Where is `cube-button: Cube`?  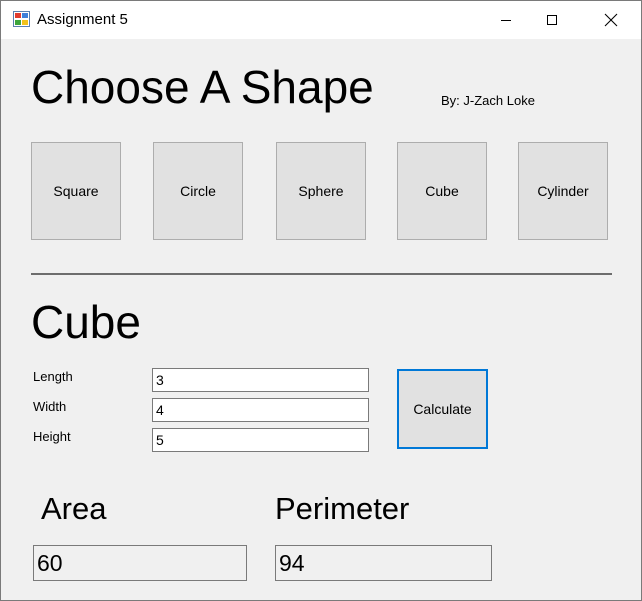
cube-button: Cube is located at coordinates (442, 191).